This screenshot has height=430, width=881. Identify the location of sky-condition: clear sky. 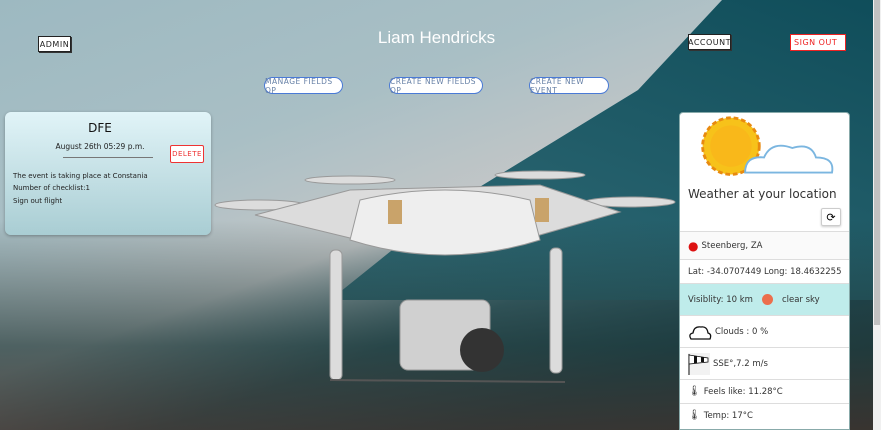
(800, 299).